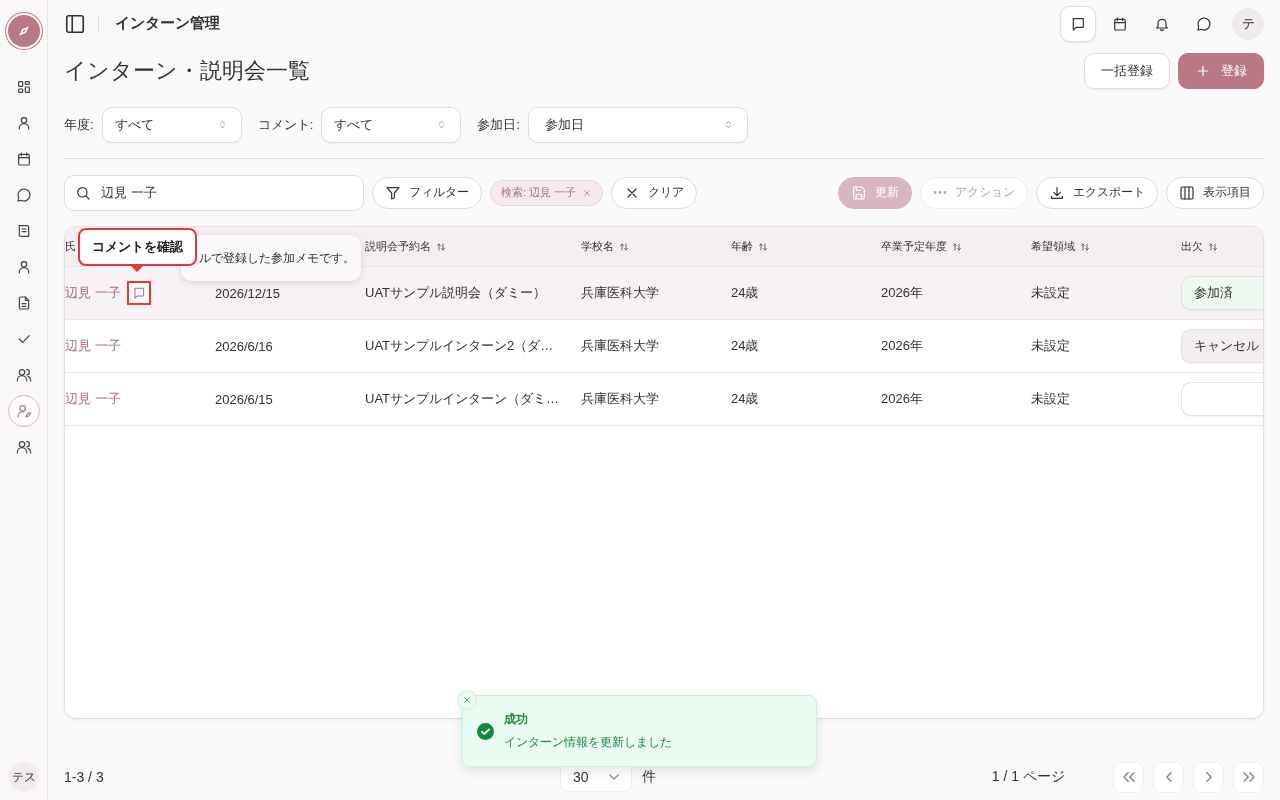 The height and width of the screenshot is (800, 1280). I want to click on bulk-register-button: 一括登録, so click(1127, 71).